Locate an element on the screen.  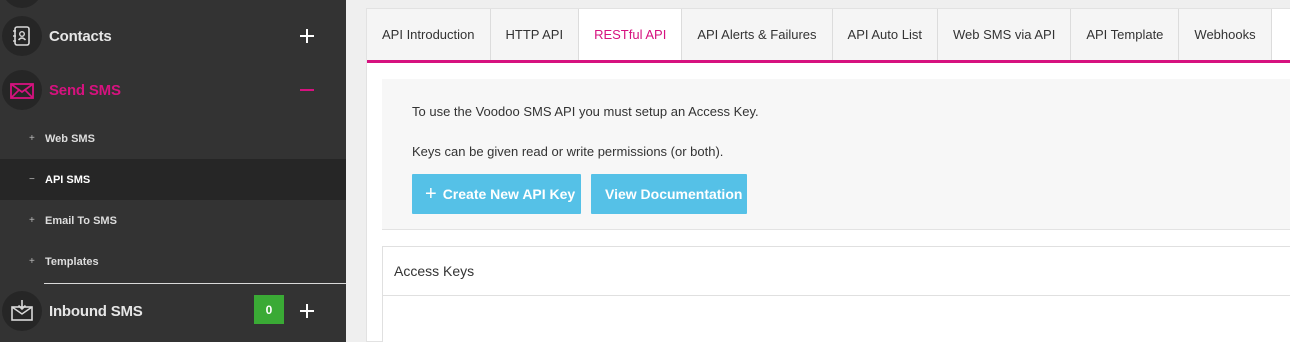
sidebar-item-contacts: Contacts is located at coordinates (173, 36).